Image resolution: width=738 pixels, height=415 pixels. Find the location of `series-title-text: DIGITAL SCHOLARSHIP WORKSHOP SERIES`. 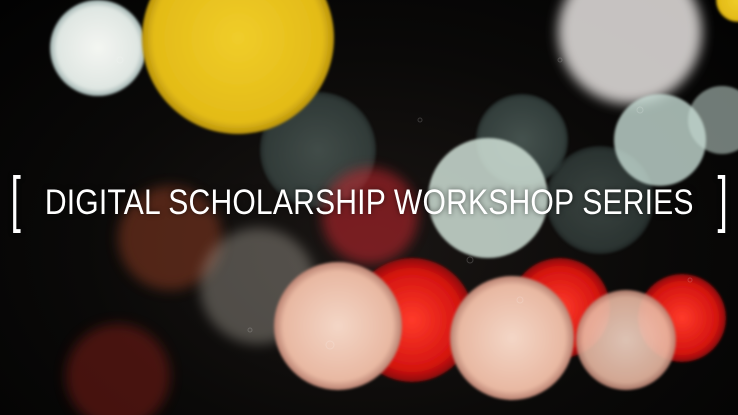

series-title-text: DIGITAL SCHOLARSHIP WORKSHOP SERIES is located at coordinates (369, 202).